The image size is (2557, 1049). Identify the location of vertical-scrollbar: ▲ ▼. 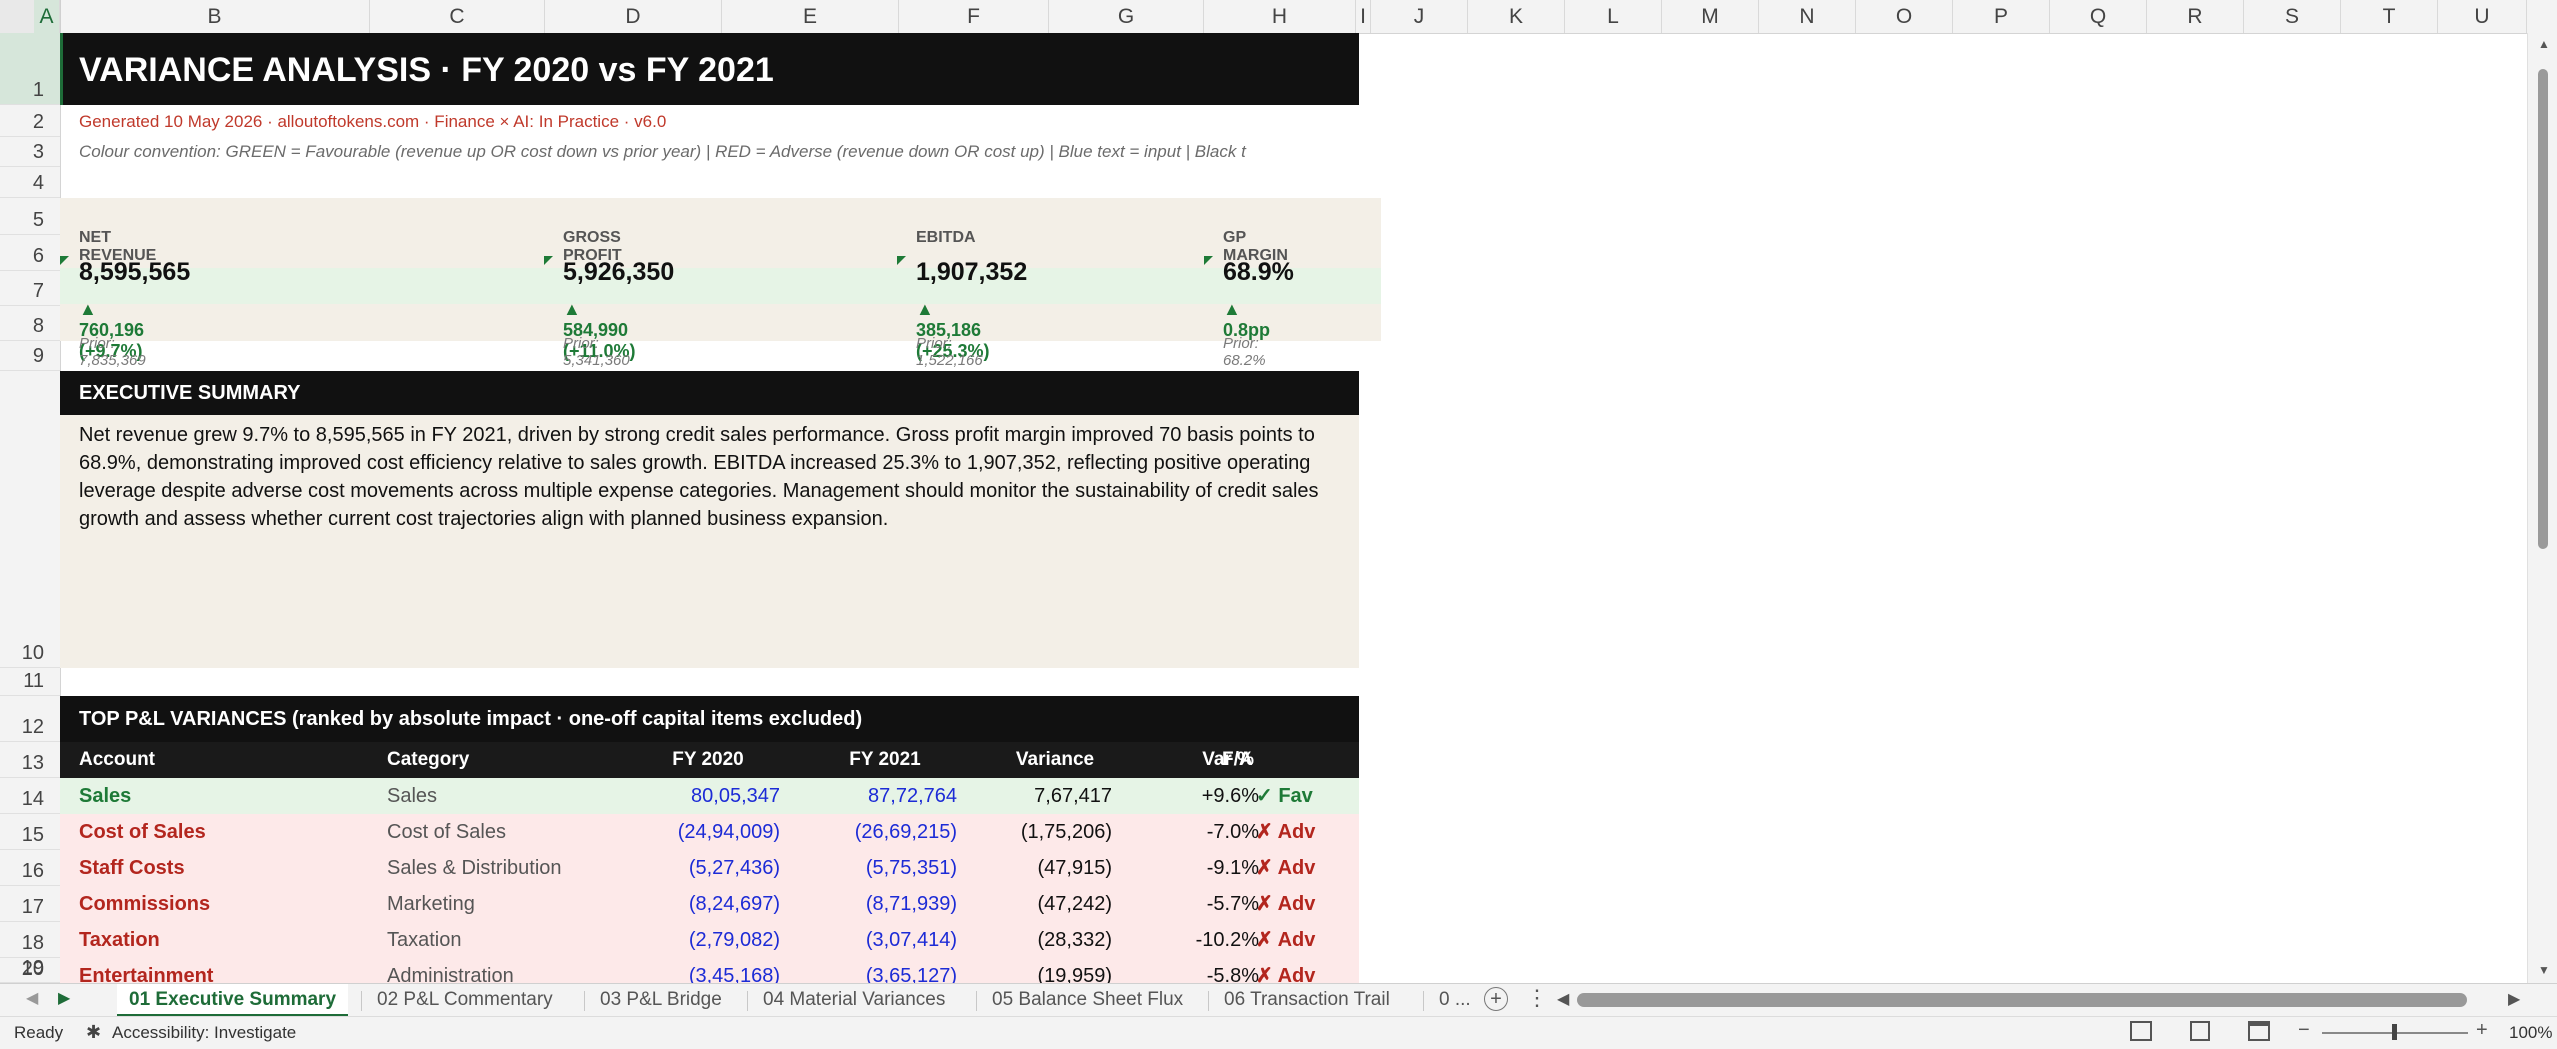
(2542, 508).